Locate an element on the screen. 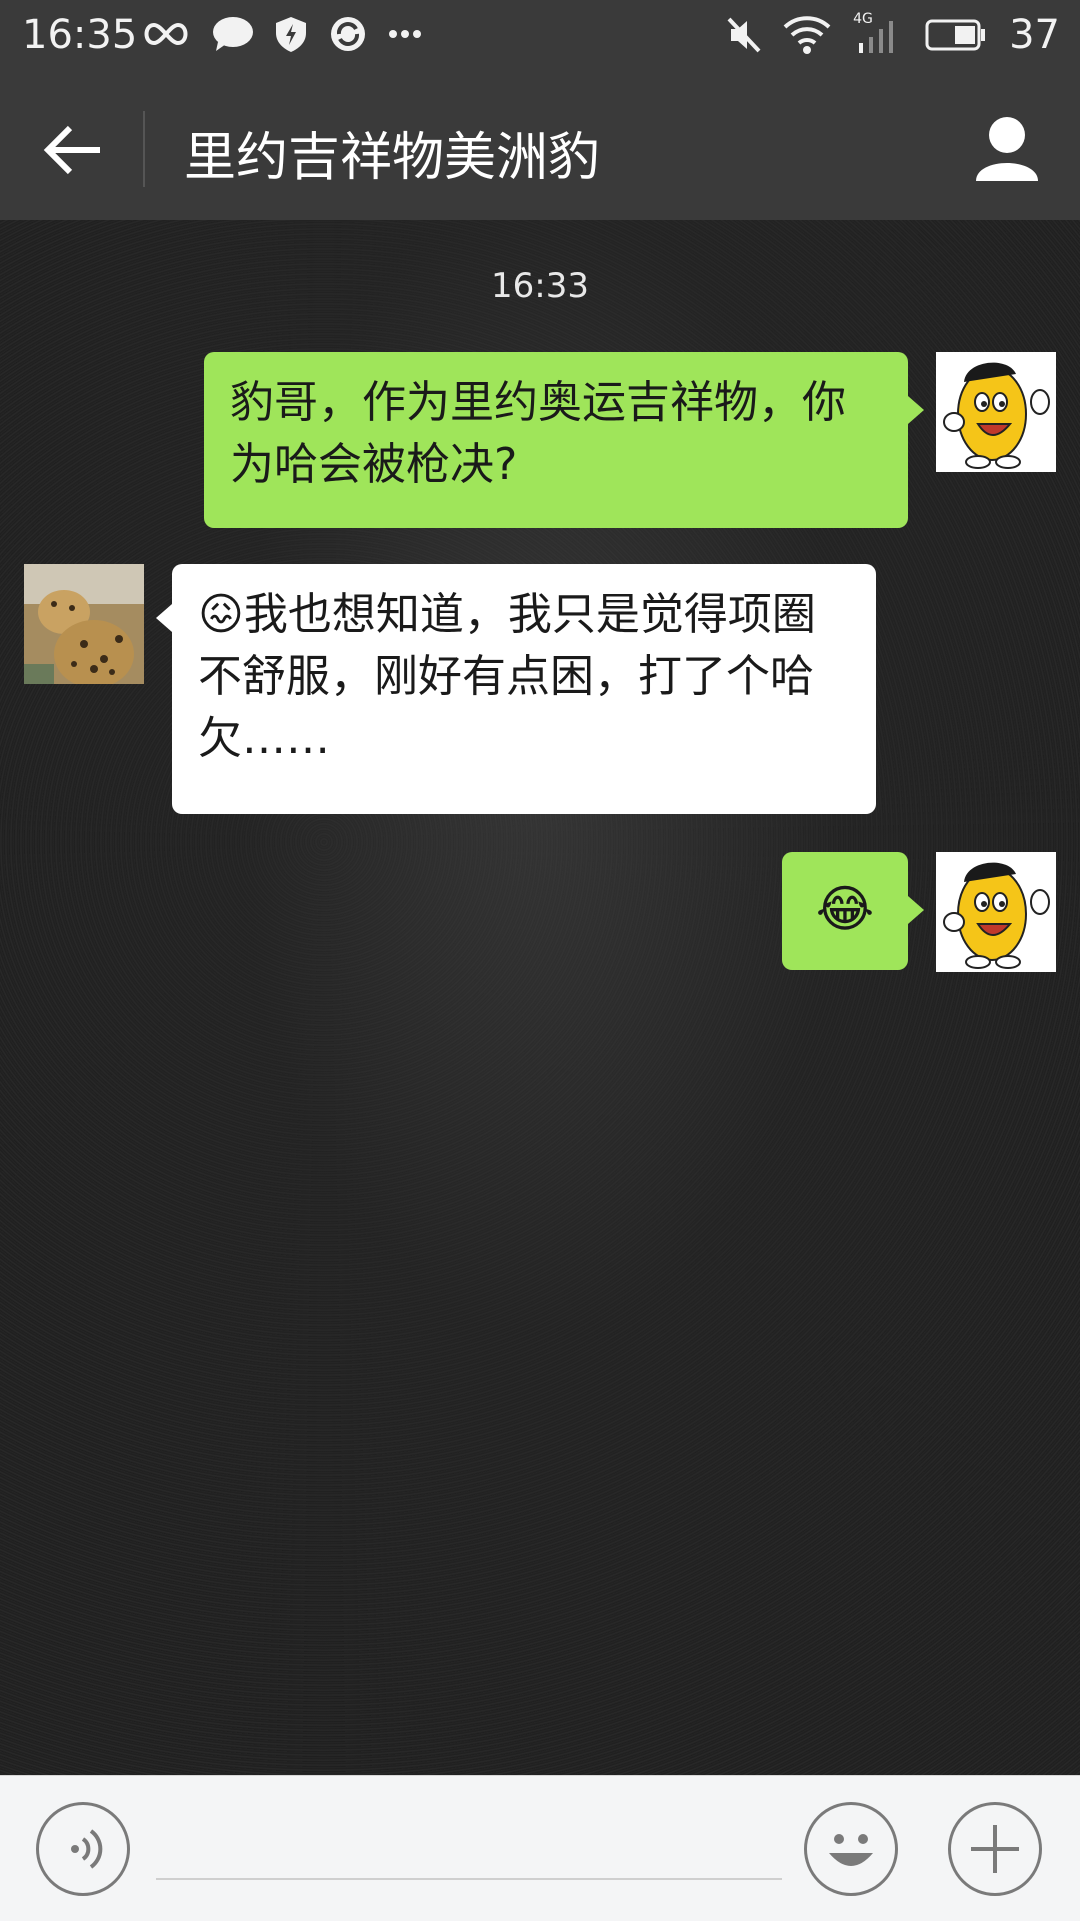 The width and height of the screenshot is (1080, 1921). sync-icon is located at coordinates (348, 34).